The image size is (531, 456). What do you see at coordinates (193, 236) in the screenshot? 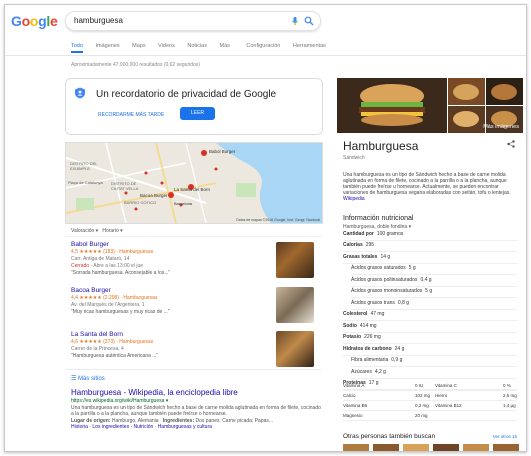
I see `divider` at bounding box center [193, 236].